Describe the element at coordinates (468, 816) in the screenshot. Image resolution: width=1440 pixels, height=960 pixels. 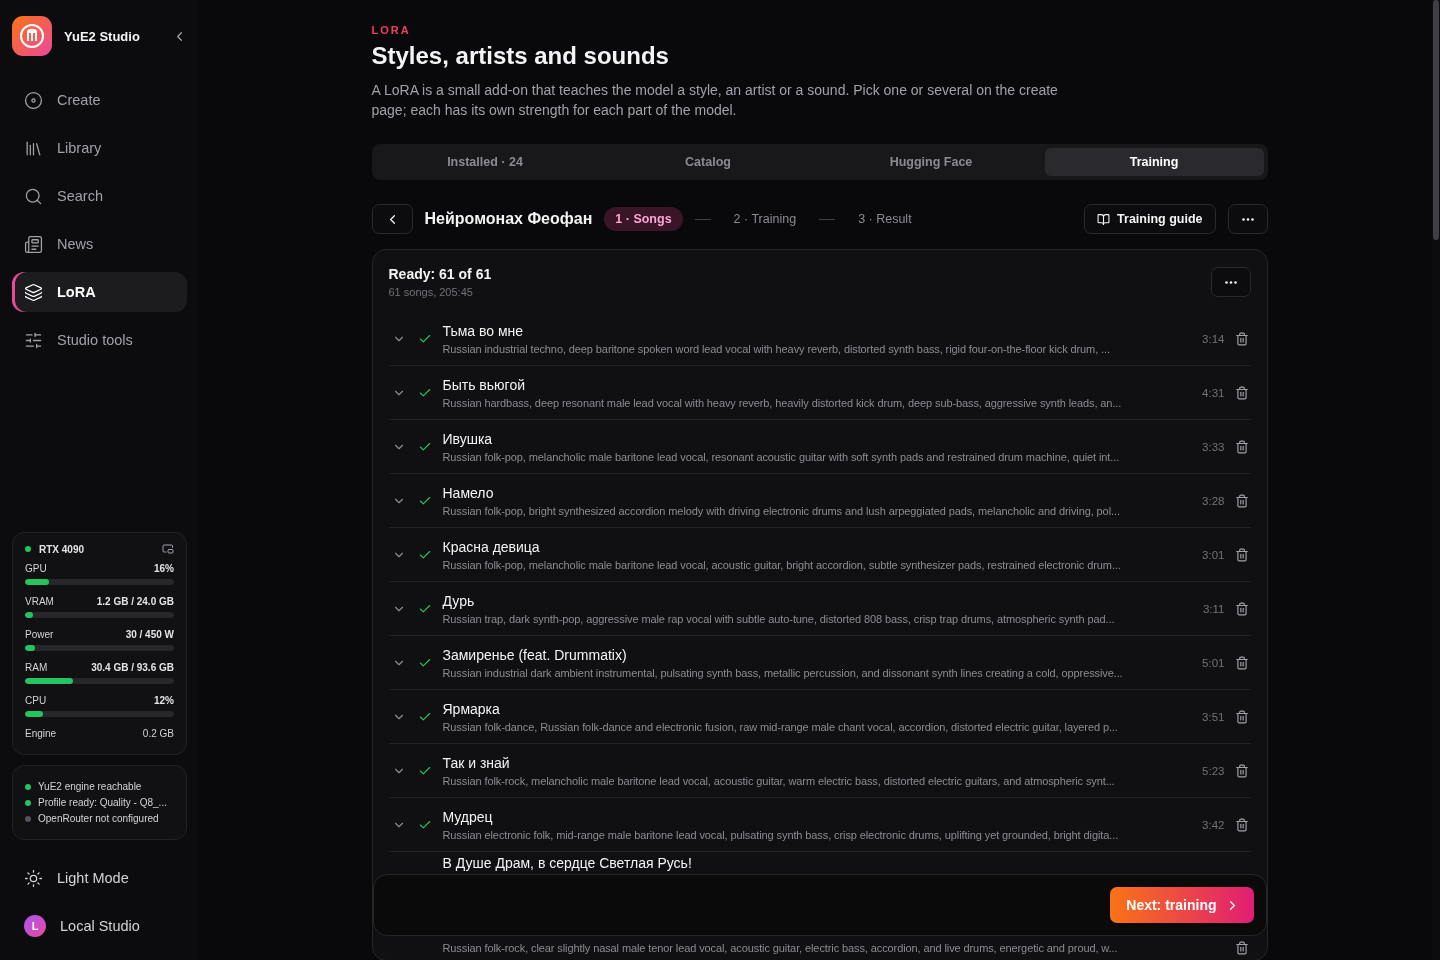
I see `song-title: Мудрец` at that location.